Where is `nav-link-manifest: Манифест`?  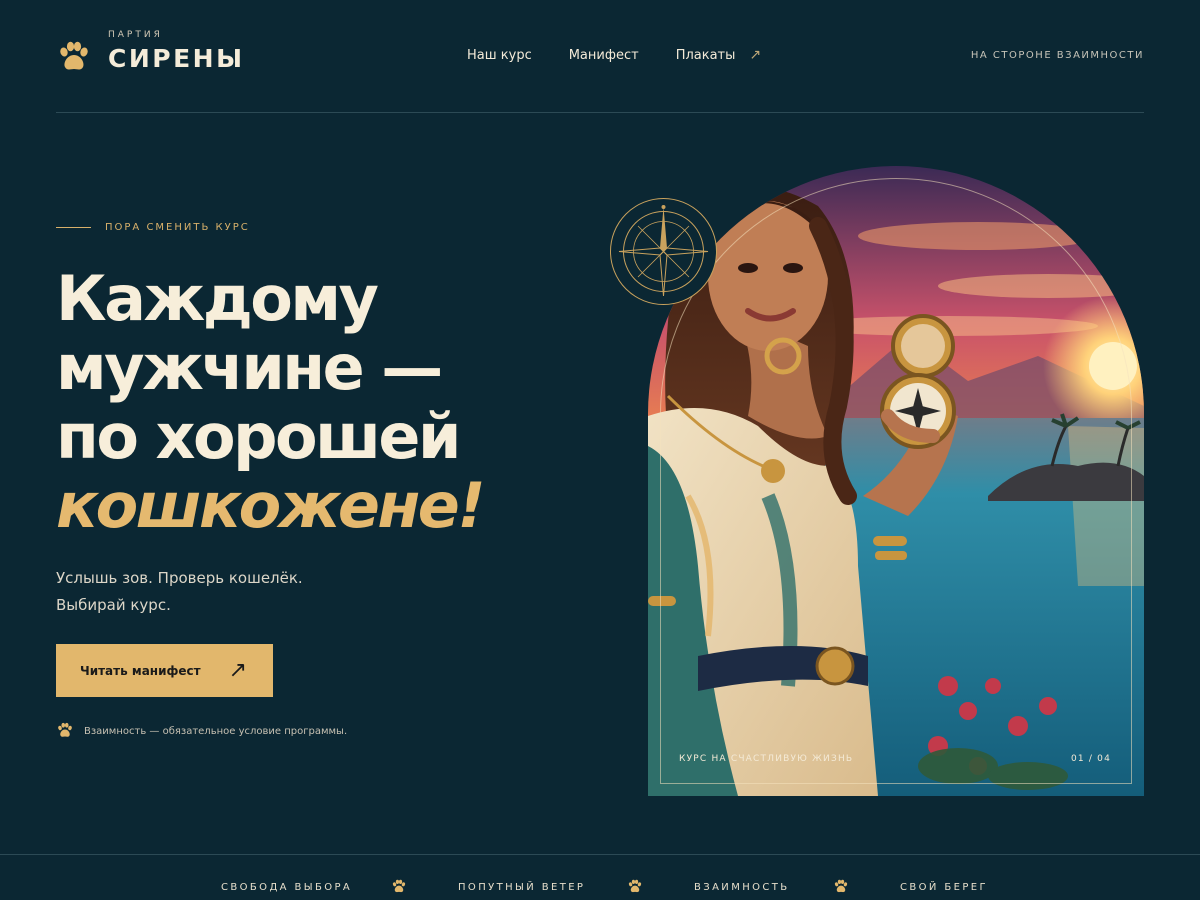
nav-link-manifest: Манифест is located at coordinates (604, 55).